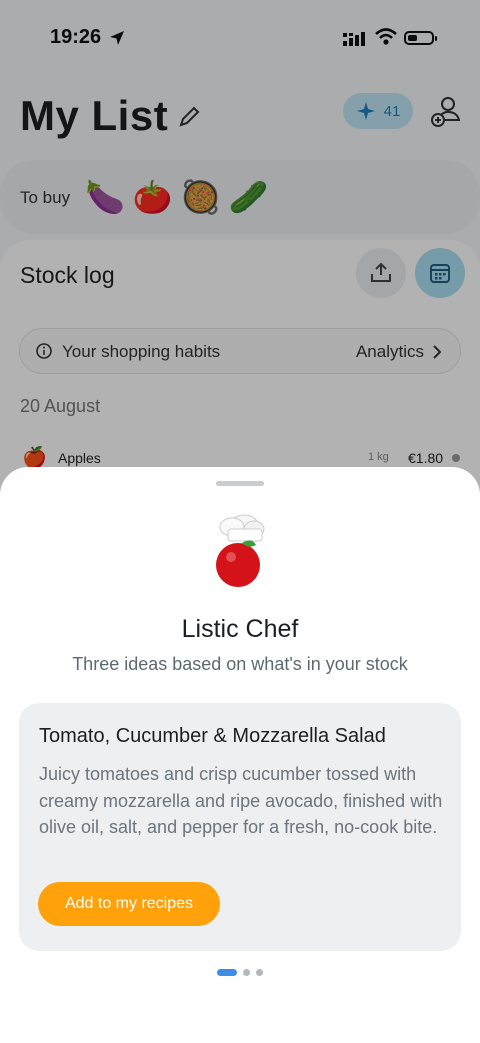  Describe the element at coordinates (240, 629) in the screenshot. I see `sheet-title: Listic Chef` at that location.